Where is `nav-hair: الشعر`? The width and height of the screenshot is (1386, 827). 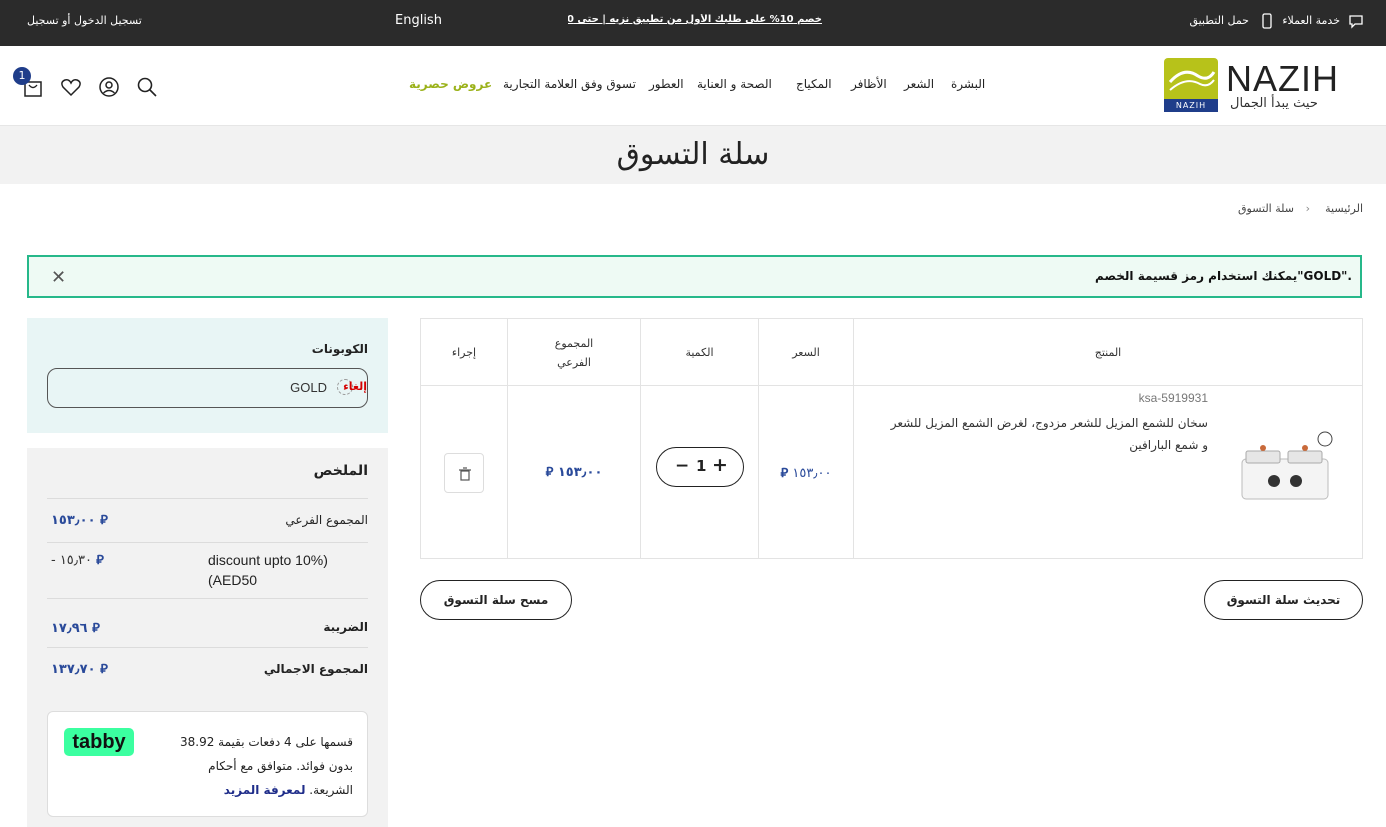 nav-hair: الشعر is located at coordinates (919, 84).